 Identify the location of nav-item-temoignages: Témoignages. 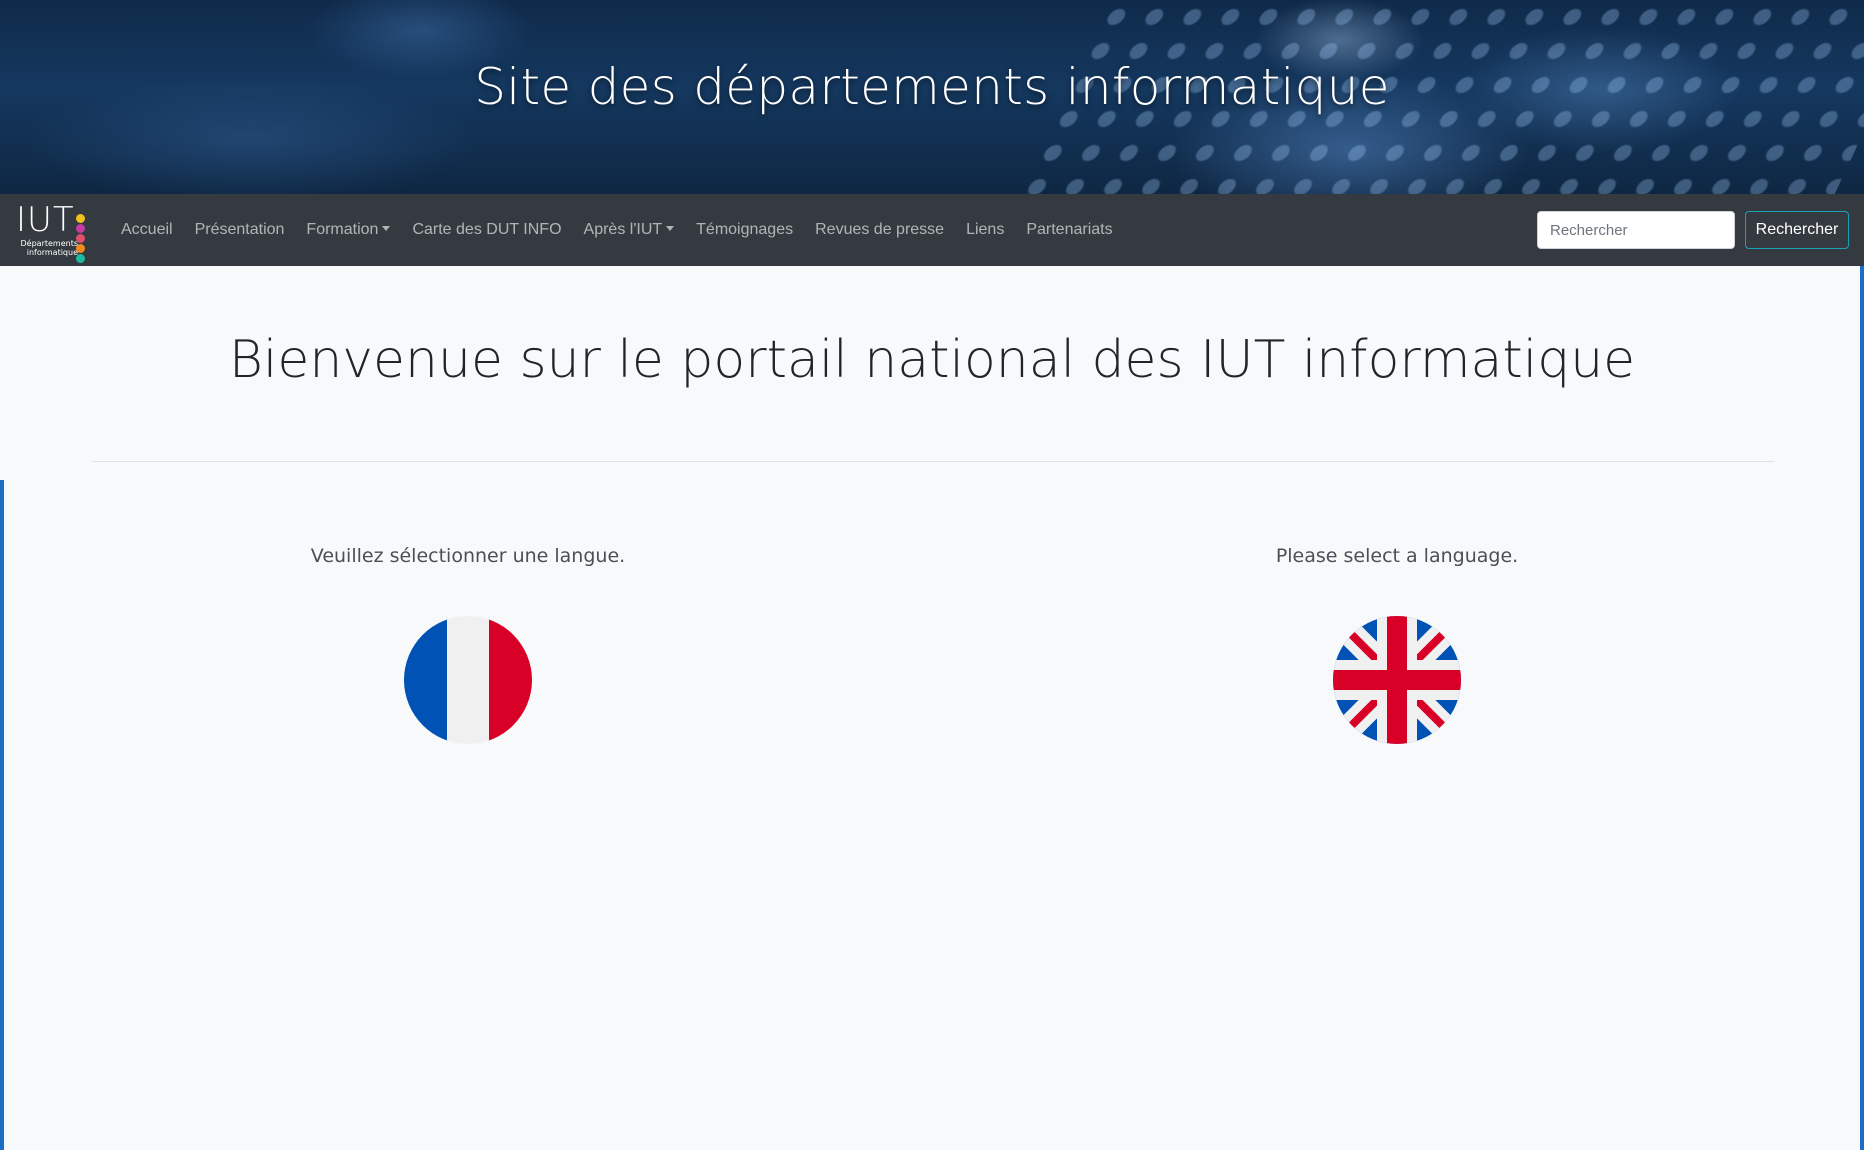
(744, 230).